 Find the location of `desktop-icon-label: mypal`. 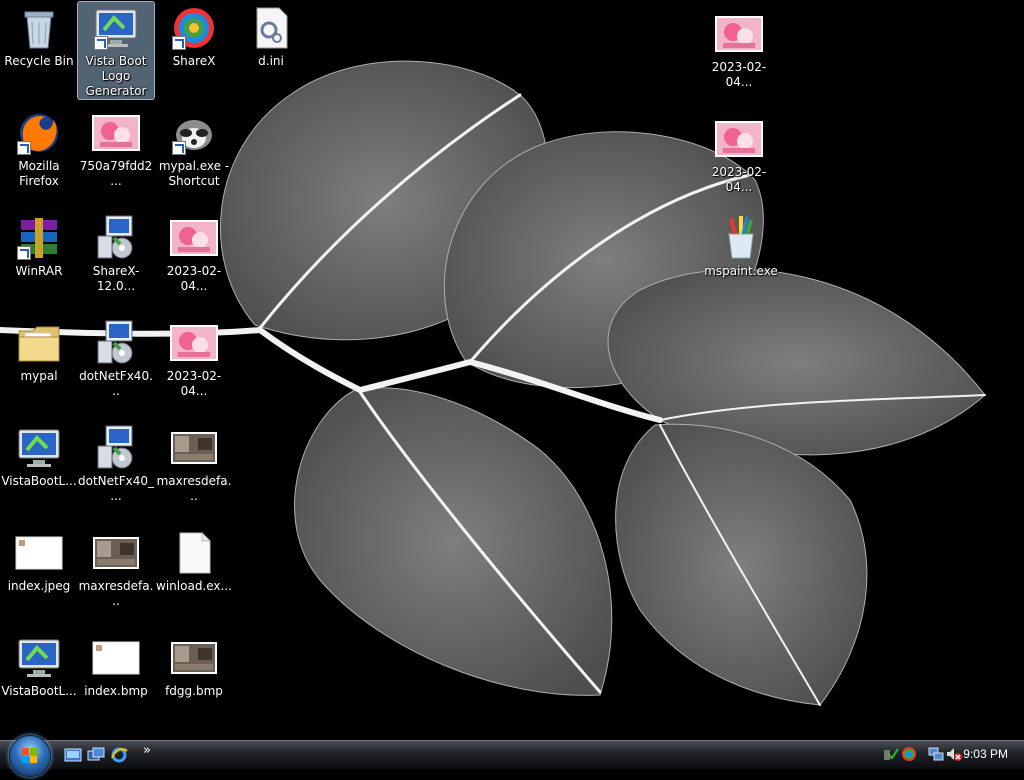

desktop-icon-label: mypal is located at coordinates (39, 376).